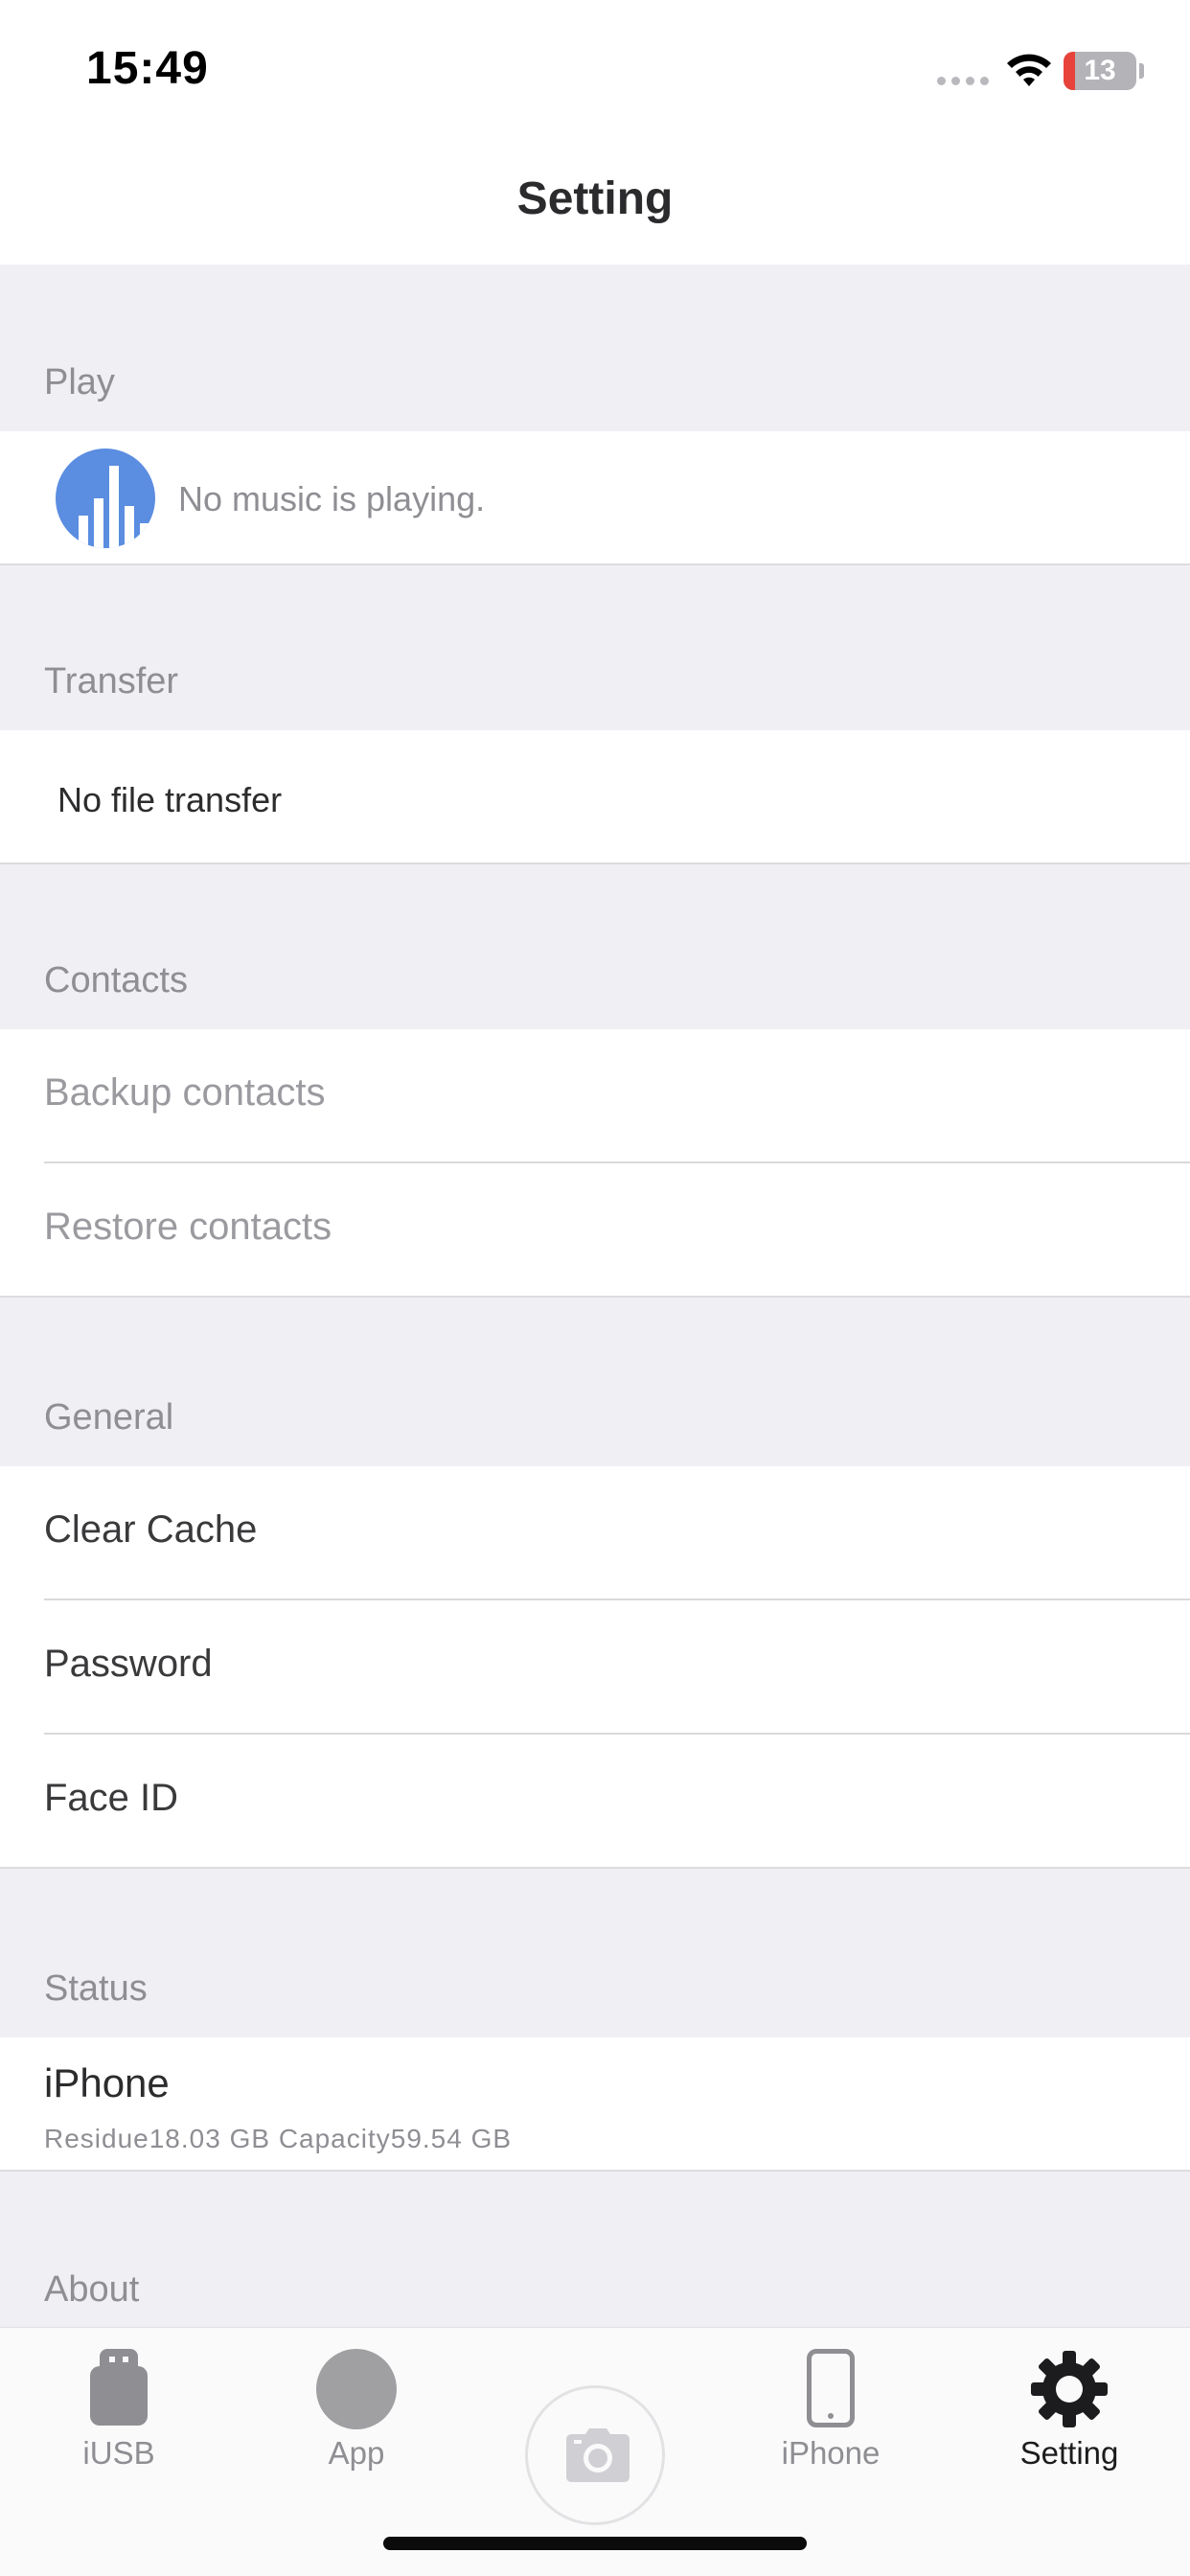  What do you see at coordinates (80, 382) in the screenshot?
I see `section-header-play: Play` at bounding box center [80, 382].